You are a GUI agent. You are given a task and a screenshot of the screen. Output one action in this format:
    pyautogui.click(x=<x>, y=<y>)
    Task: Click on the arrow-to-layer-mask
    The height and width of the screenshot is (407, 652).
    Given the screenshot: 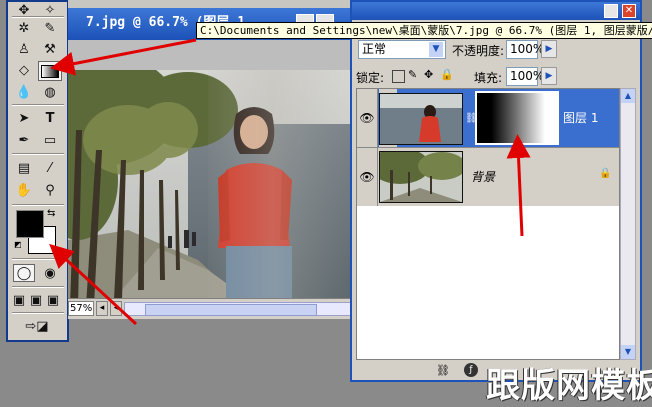 What is the action you would take?
    pyautogui.click(x=518, y=185)
    